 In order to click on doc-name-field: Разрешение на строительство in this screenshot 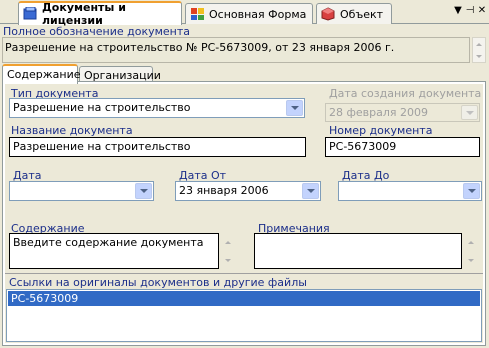, I will do `click(157, 147)`.